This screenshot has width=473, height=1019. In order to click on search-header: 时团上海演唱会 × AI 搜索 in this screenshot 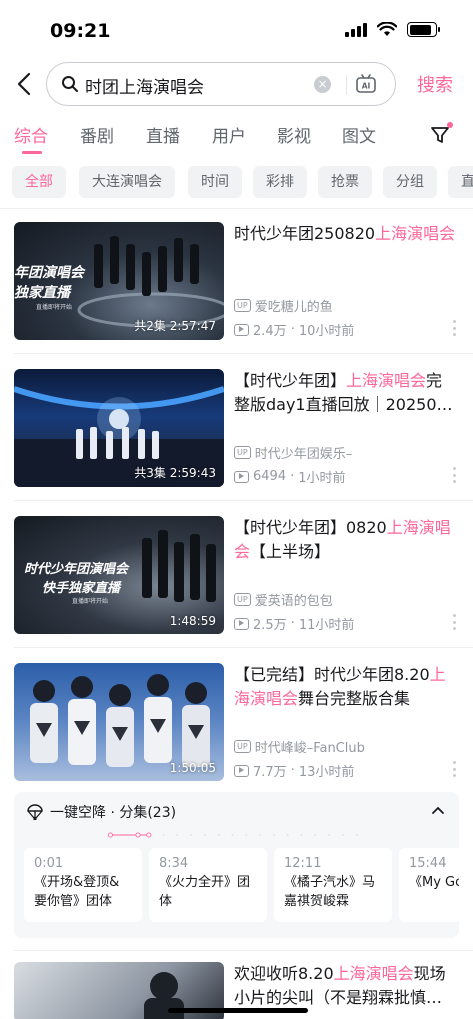, I will do `click(236, 85)`.